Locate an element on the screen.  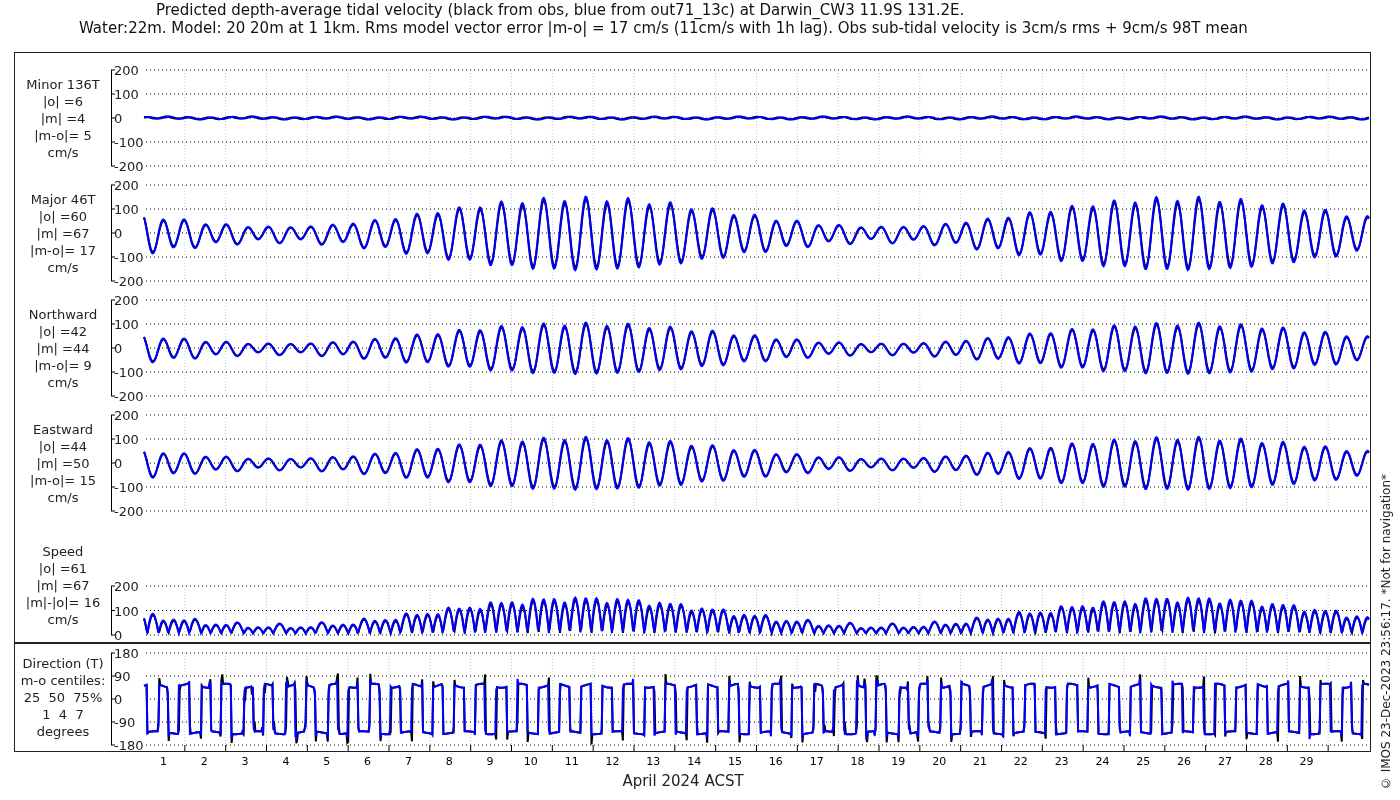
stat-label: |o| =60 is located at coordinates (63, 216).